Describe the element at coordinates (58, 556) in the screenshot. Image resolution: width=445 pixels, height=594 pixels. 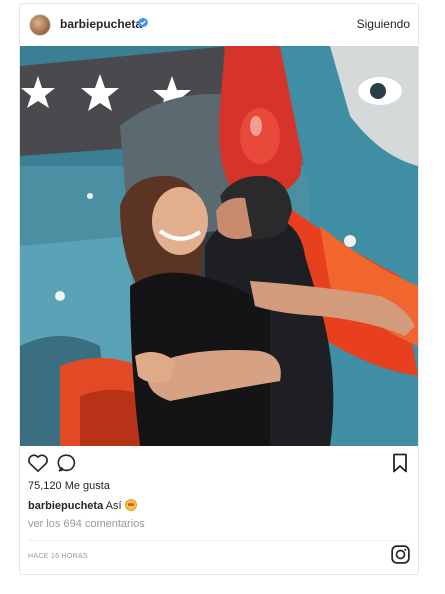
I see `post-timestamp: HACE 16 HORAS` at that location.